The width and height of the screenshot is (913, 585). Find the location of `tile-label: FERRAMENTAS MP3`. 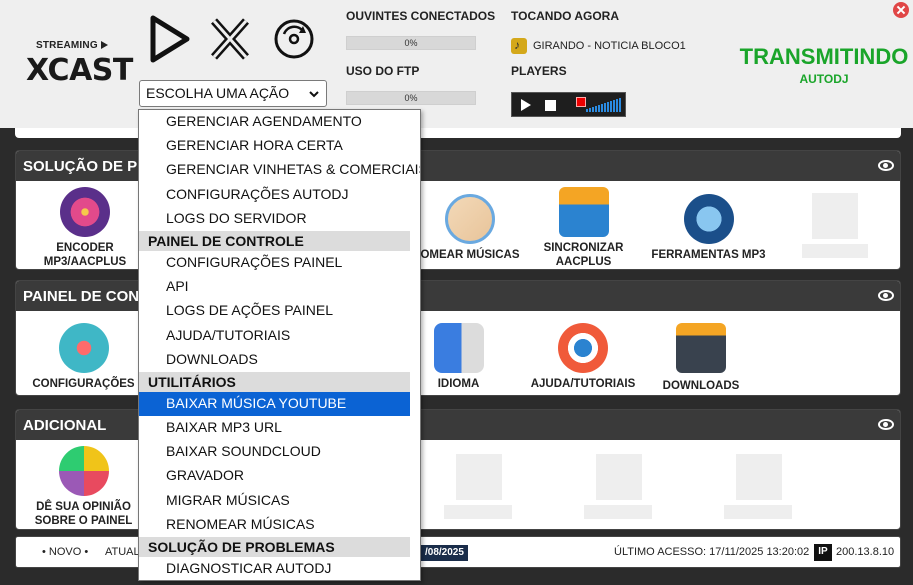

tile-label: FERRAMENTAS MP3 is located at coordinates (708, 255).